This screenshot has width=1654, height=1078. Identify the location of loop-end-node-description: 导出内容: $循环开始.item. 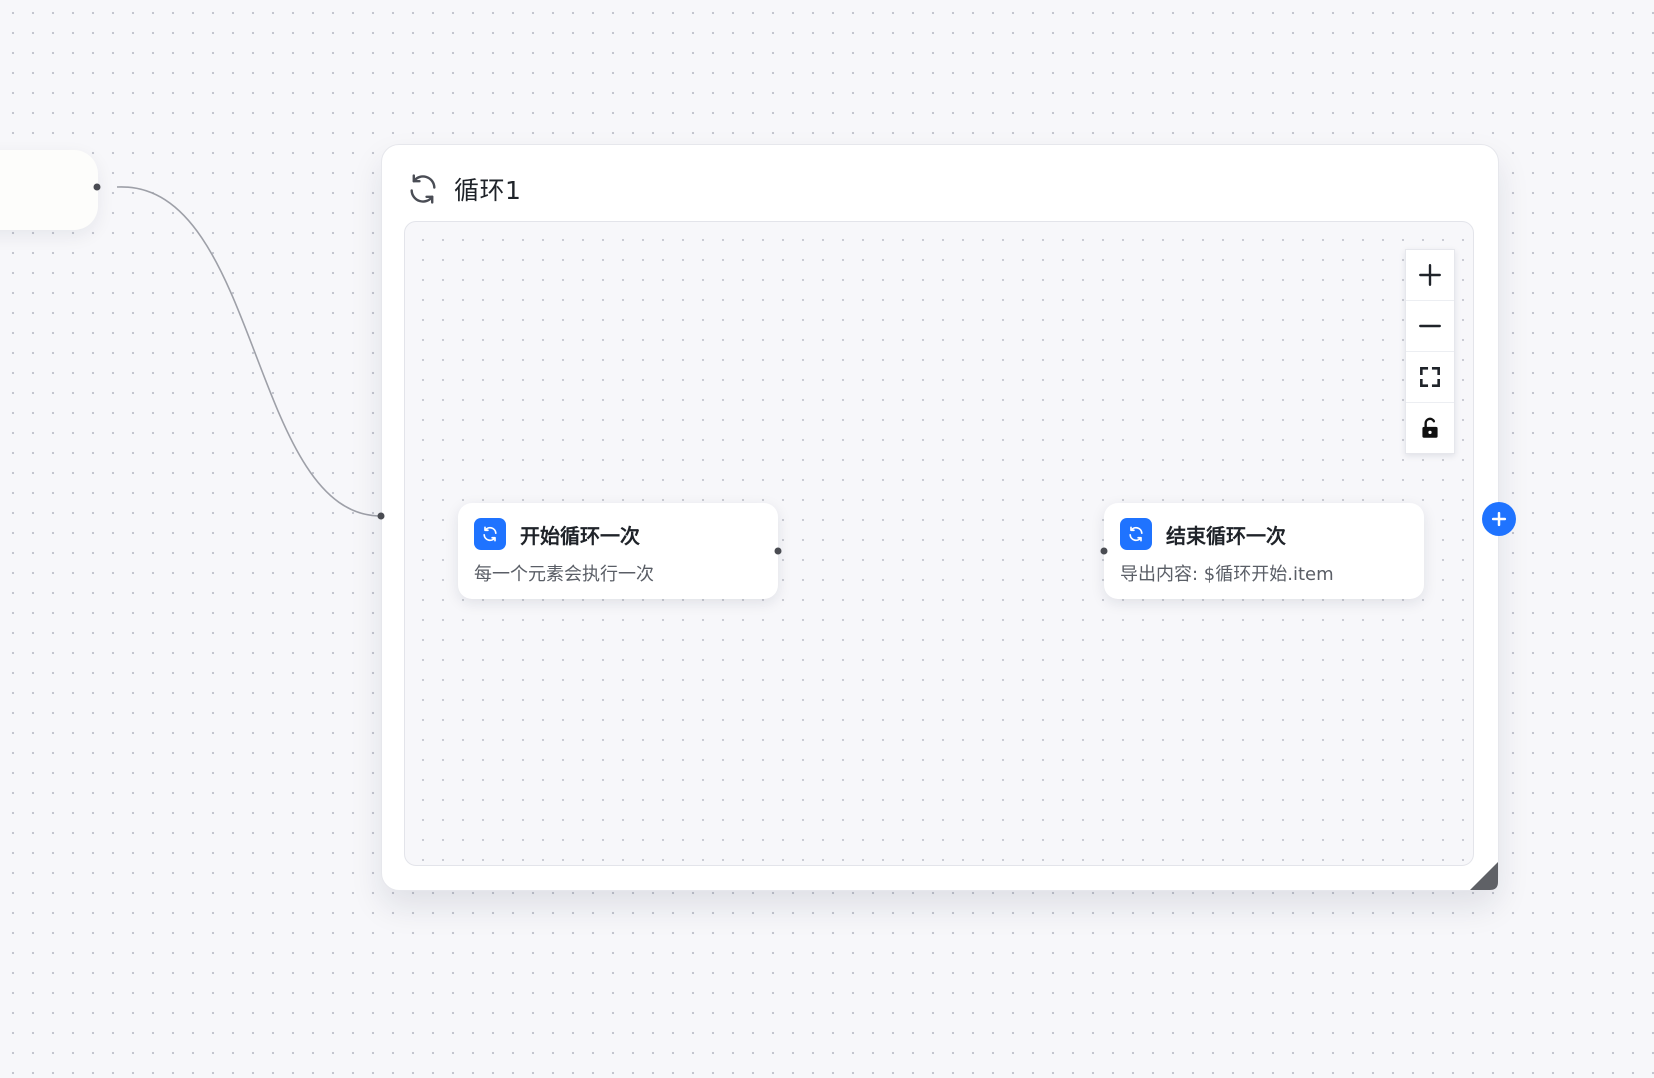
(1227, 574).